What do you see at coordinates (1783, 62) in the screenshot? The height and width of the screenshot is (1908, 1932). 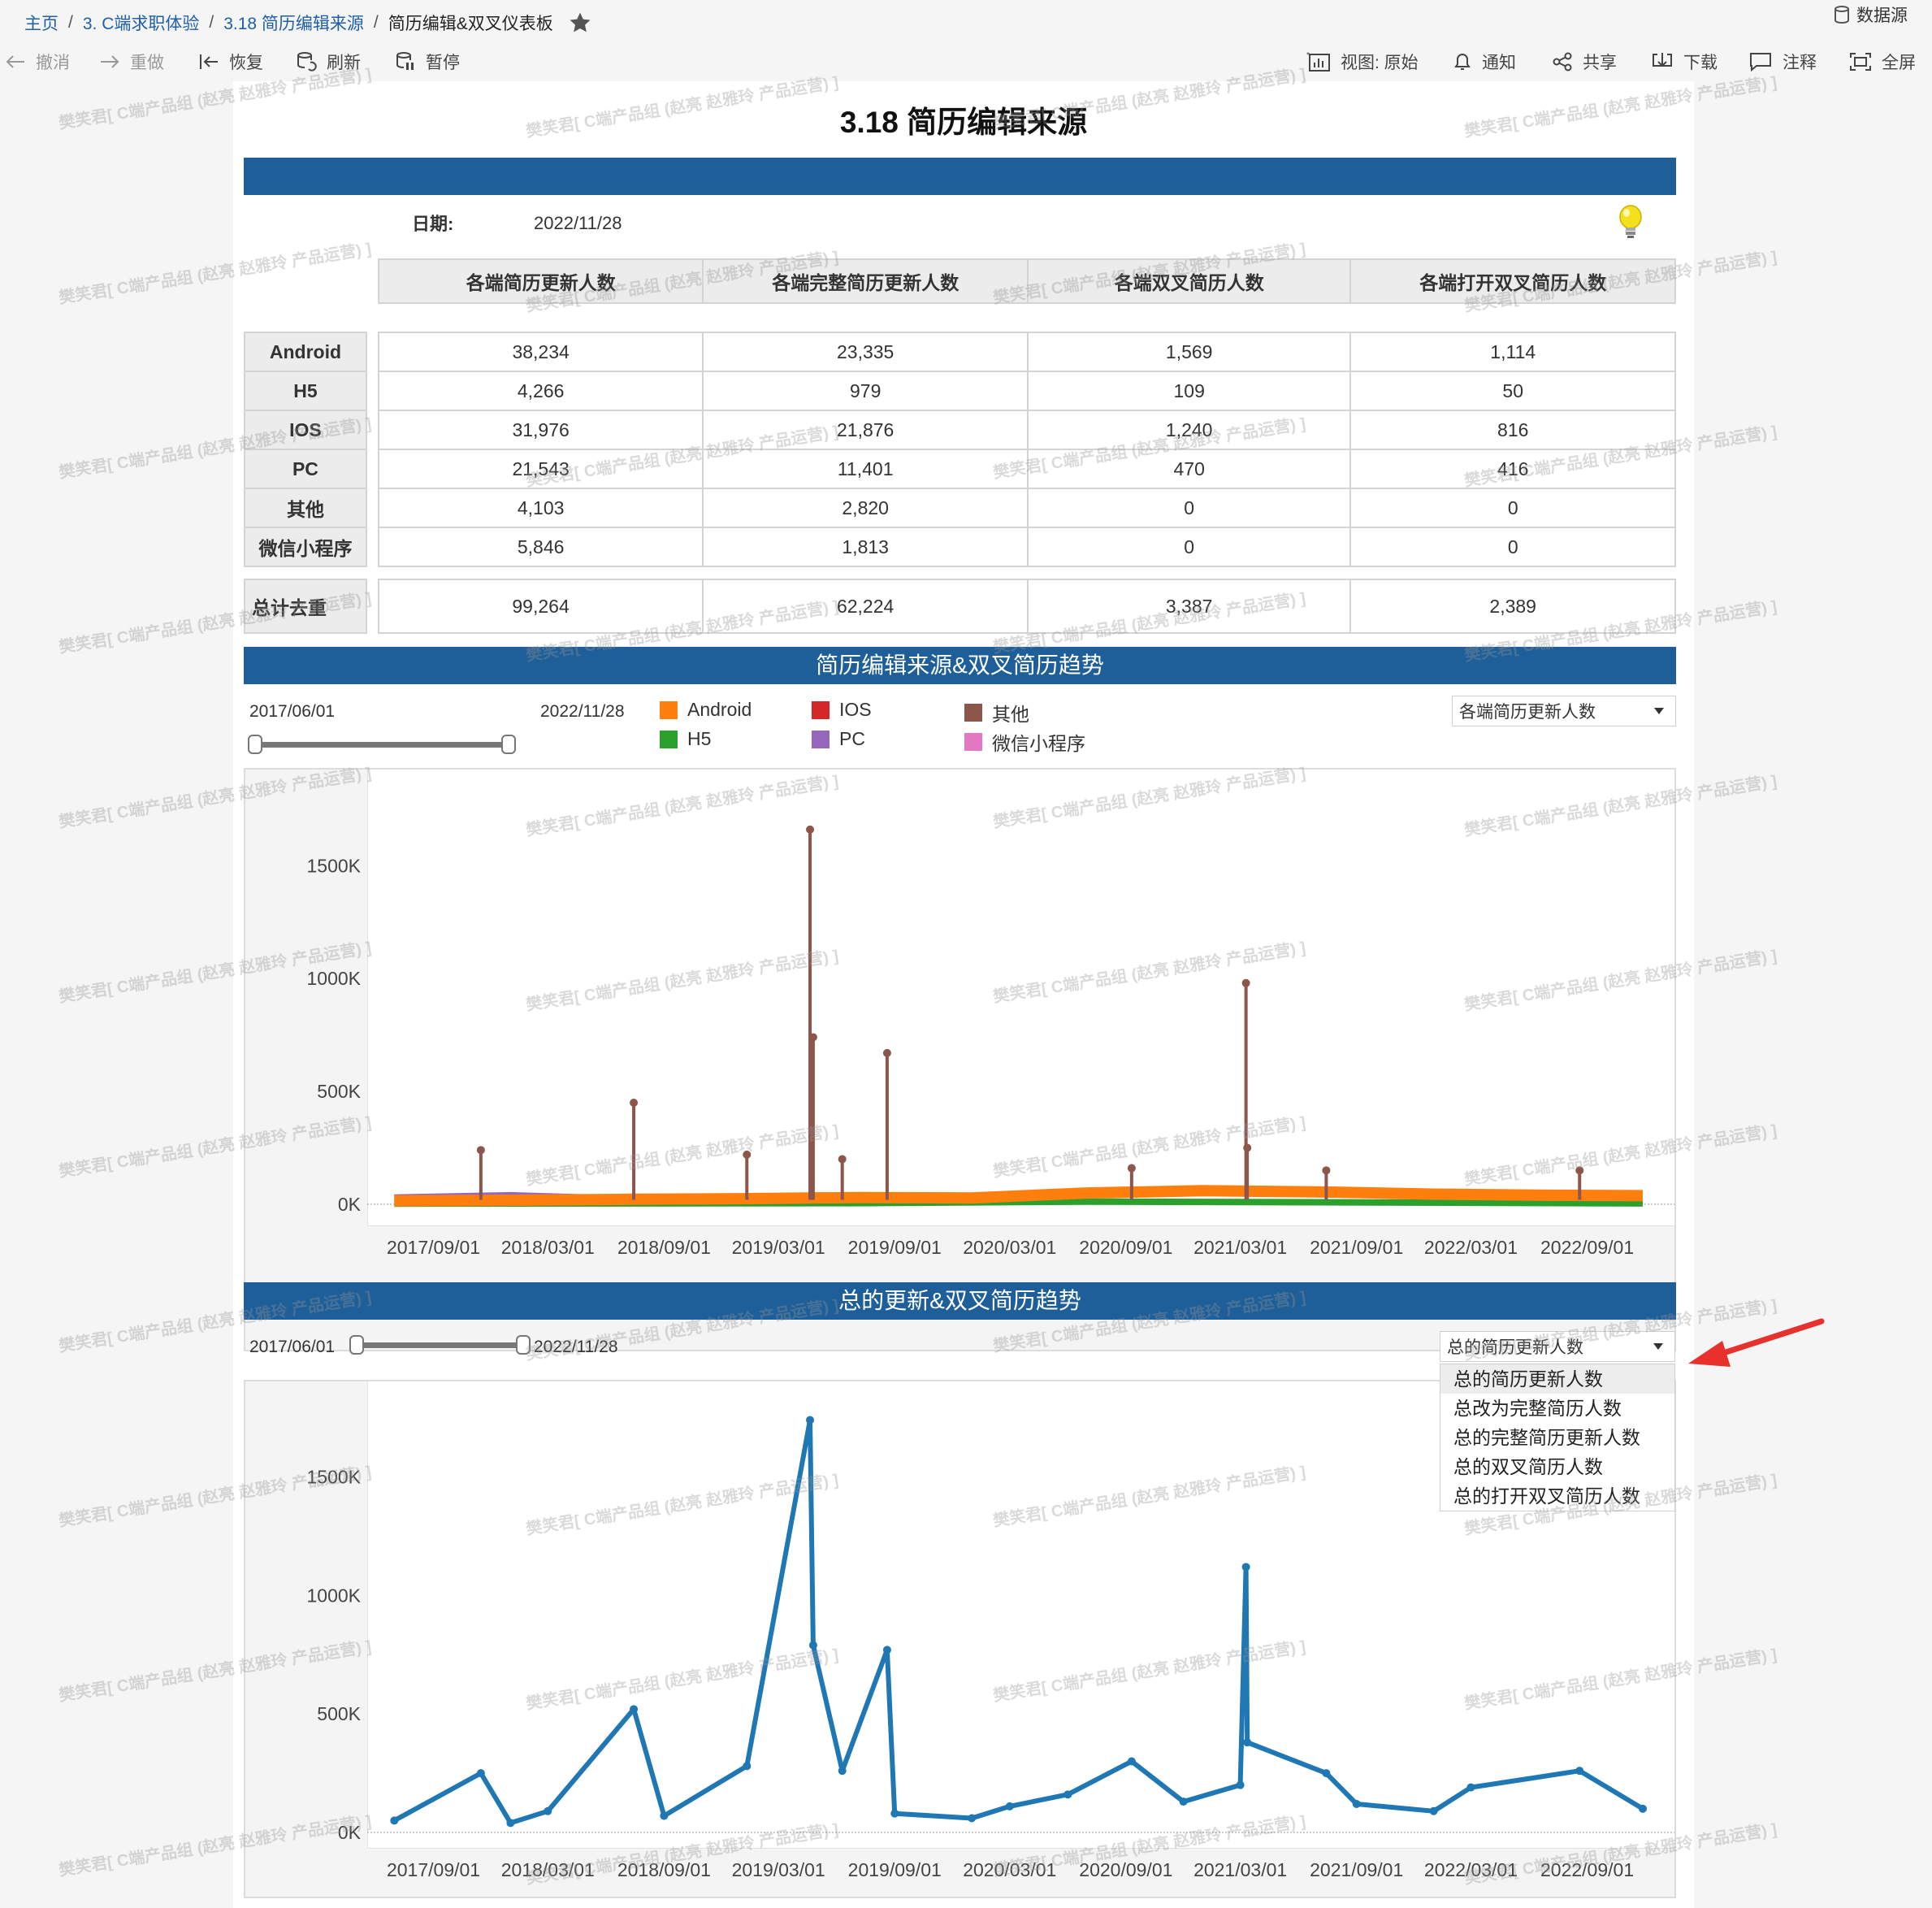 I see `comment-button: 注释` at bounding box center [1783, 62].